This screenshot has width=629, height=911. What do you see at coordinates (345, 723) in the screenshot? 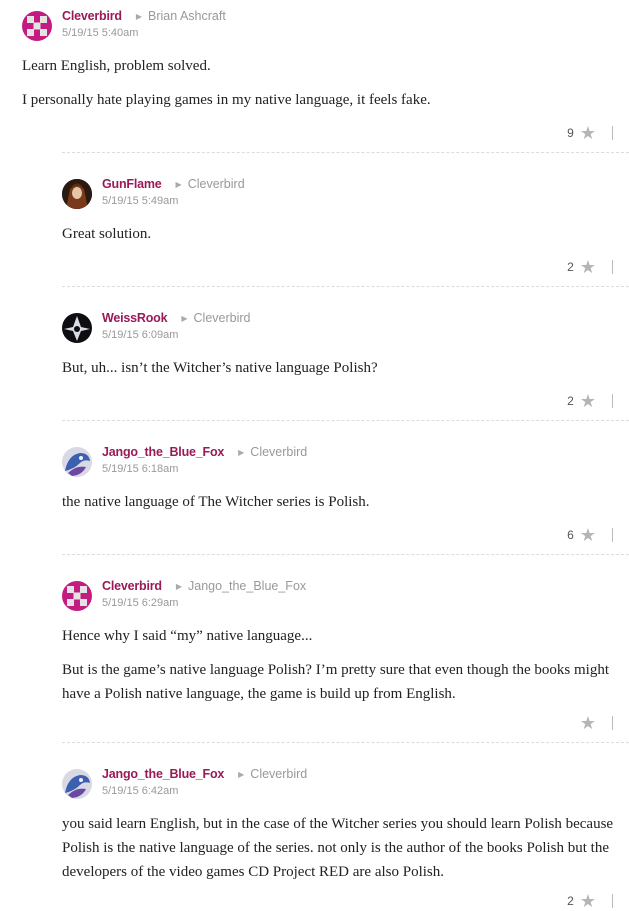
I see `comment-actions: ★` at bounding box center [345, 723].